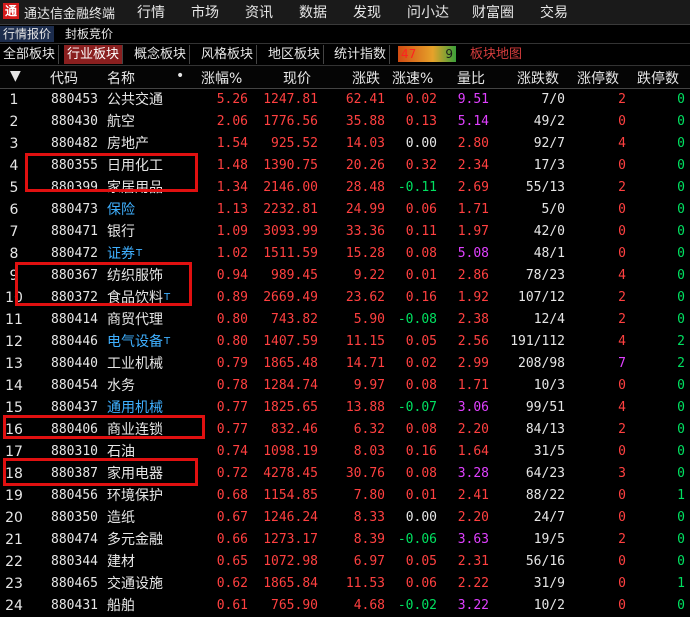 The height and width of the screenshot is (617, 690). I want to click on sector-code: 880456, so click(74, 495).